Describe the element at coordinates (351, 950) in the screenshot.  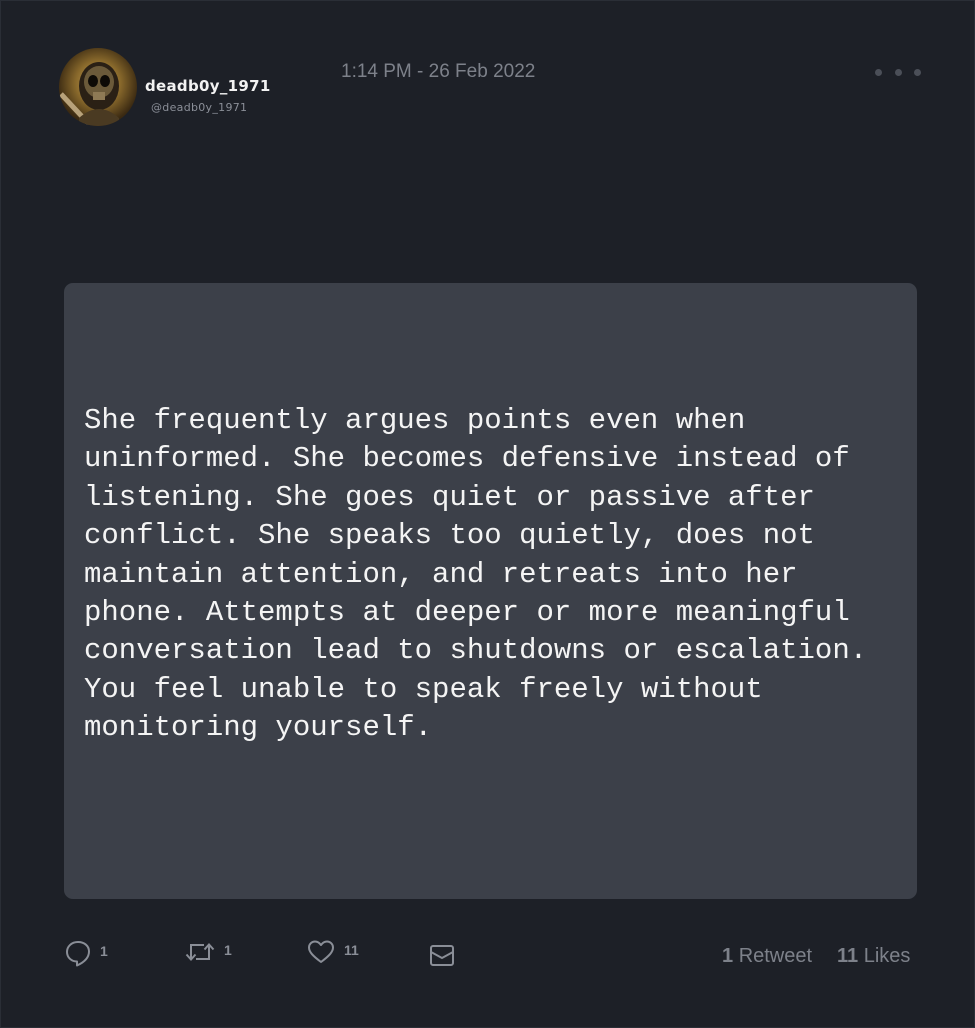
I see `like-count: 11` at that location.